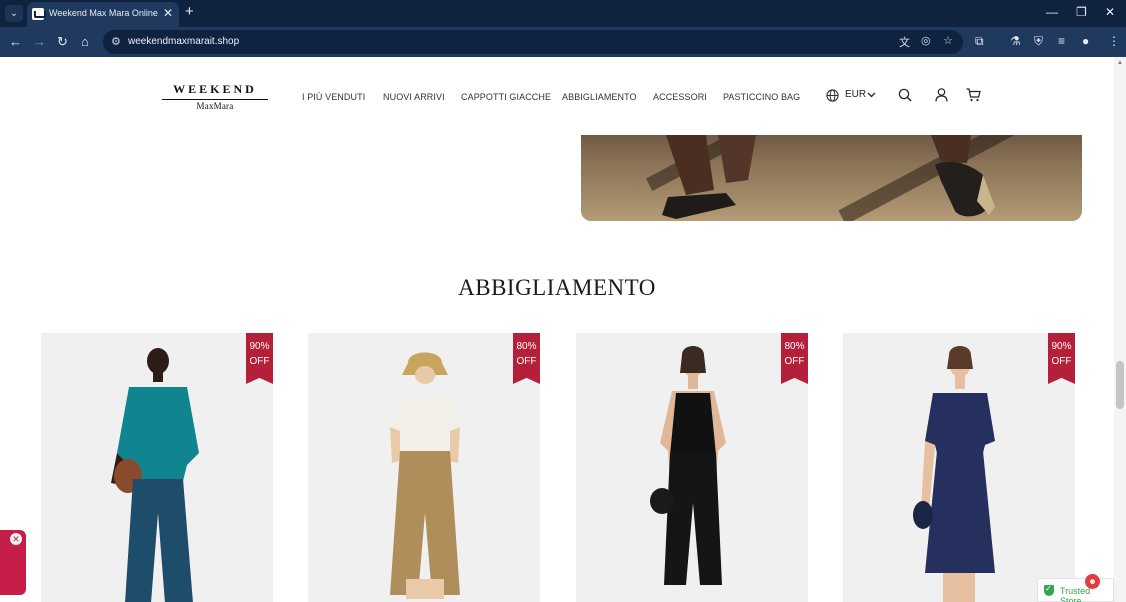 The height and width of the screenshot is (602, 1126). Describe the element at coordinates (1114, 41) in the screenshot. I see `kebab-menu-icon: ⋮` at that location.